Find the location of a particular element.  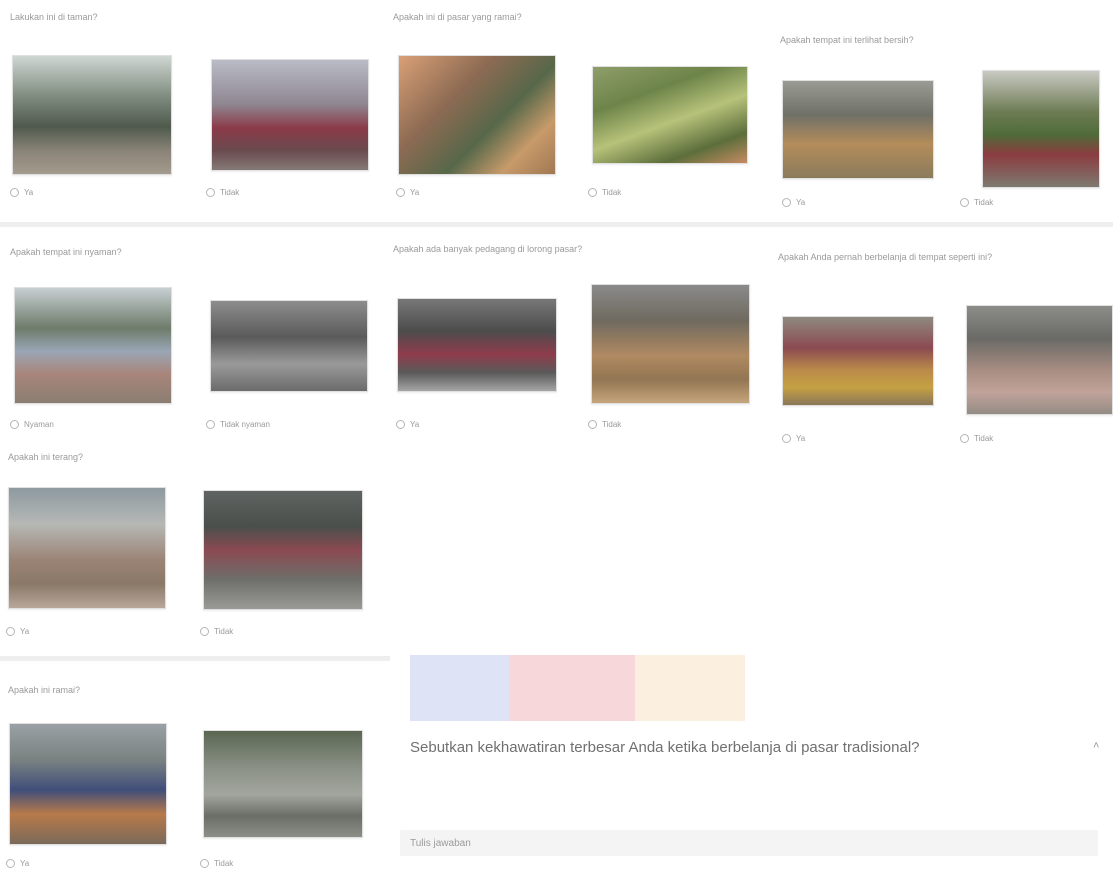

question-1-text: Lakukan ini di taman? is located at coordinates (54, 17).